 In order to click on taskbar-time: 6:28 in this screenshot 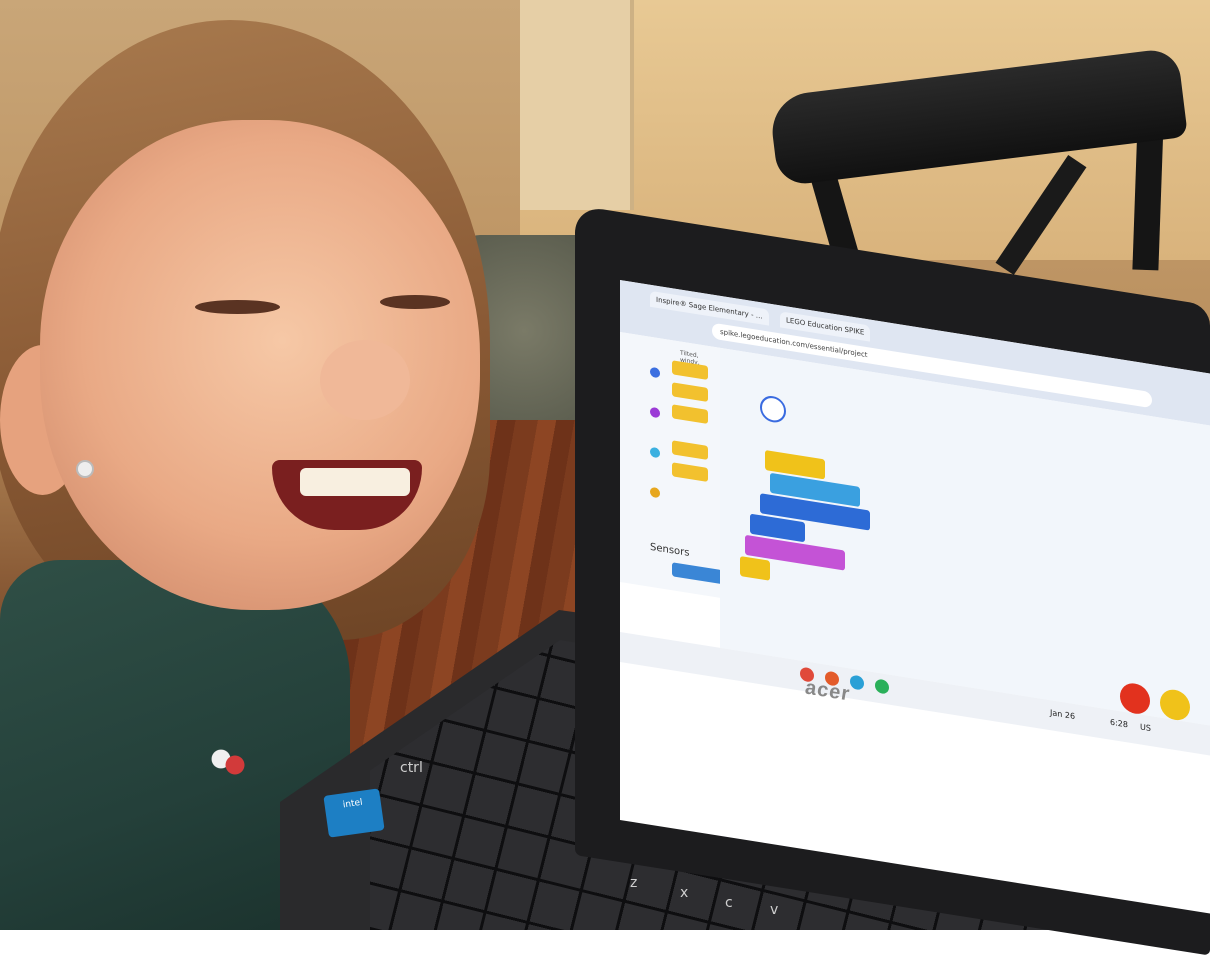, I will do `click(1119, 724)`.